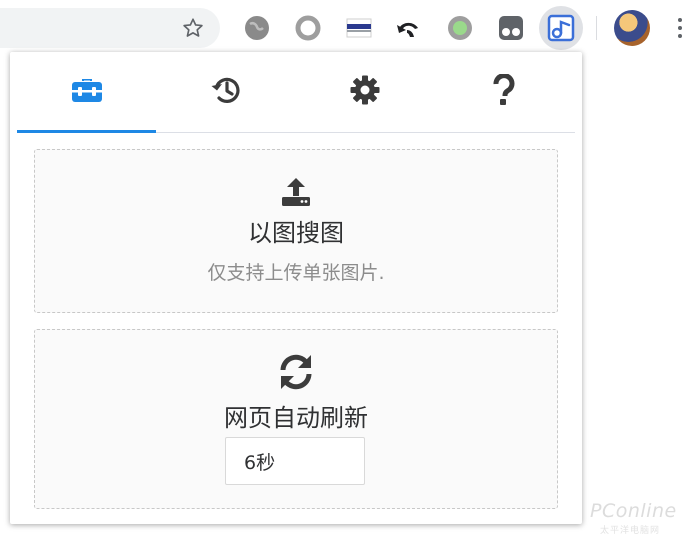 This screenshot has width=700, height=538. I want to click on auto-refresh-title: 网页自动刷新, so click(296, 418).